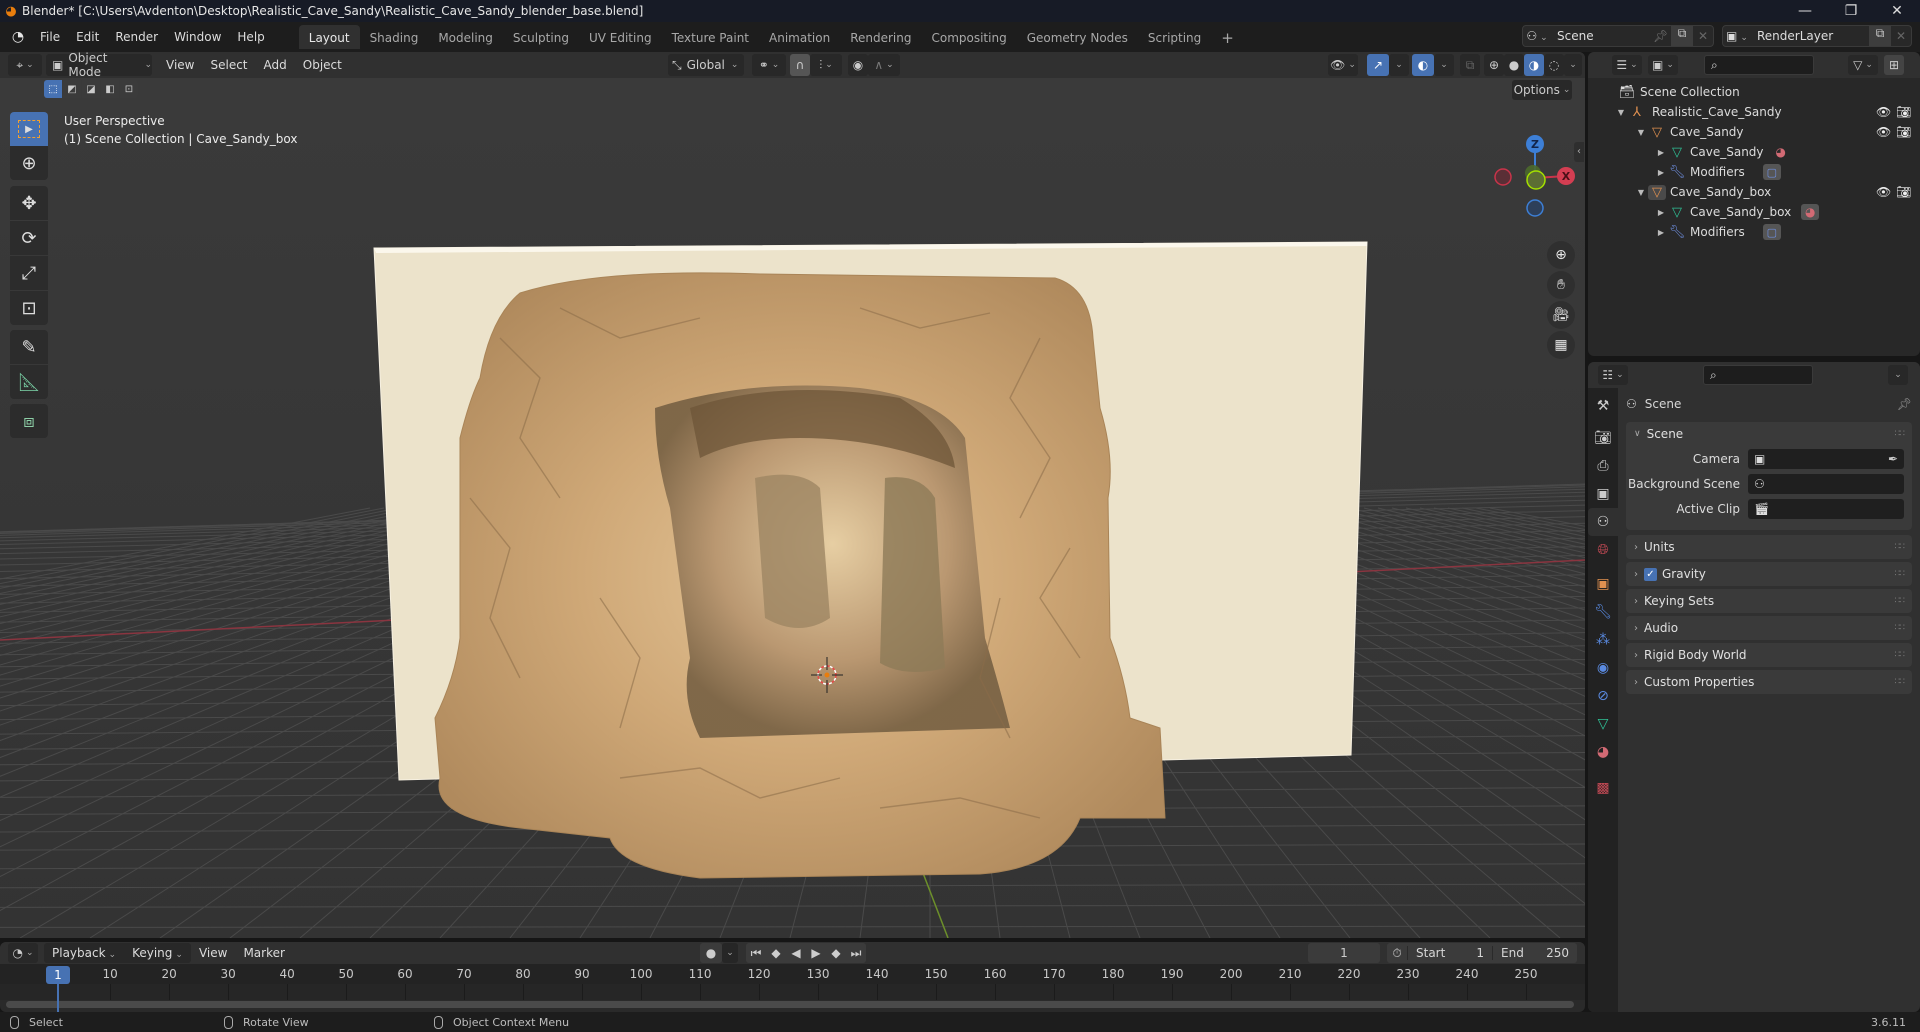 This screenshot has height=1032, width=1920. What do you see at coordinates (1754, 132) in the screenshot?
I see `outliner-item: ▼ ▽ Cave_Sandy 👁︎ 📷︎` at bounding box center [1754, 132].